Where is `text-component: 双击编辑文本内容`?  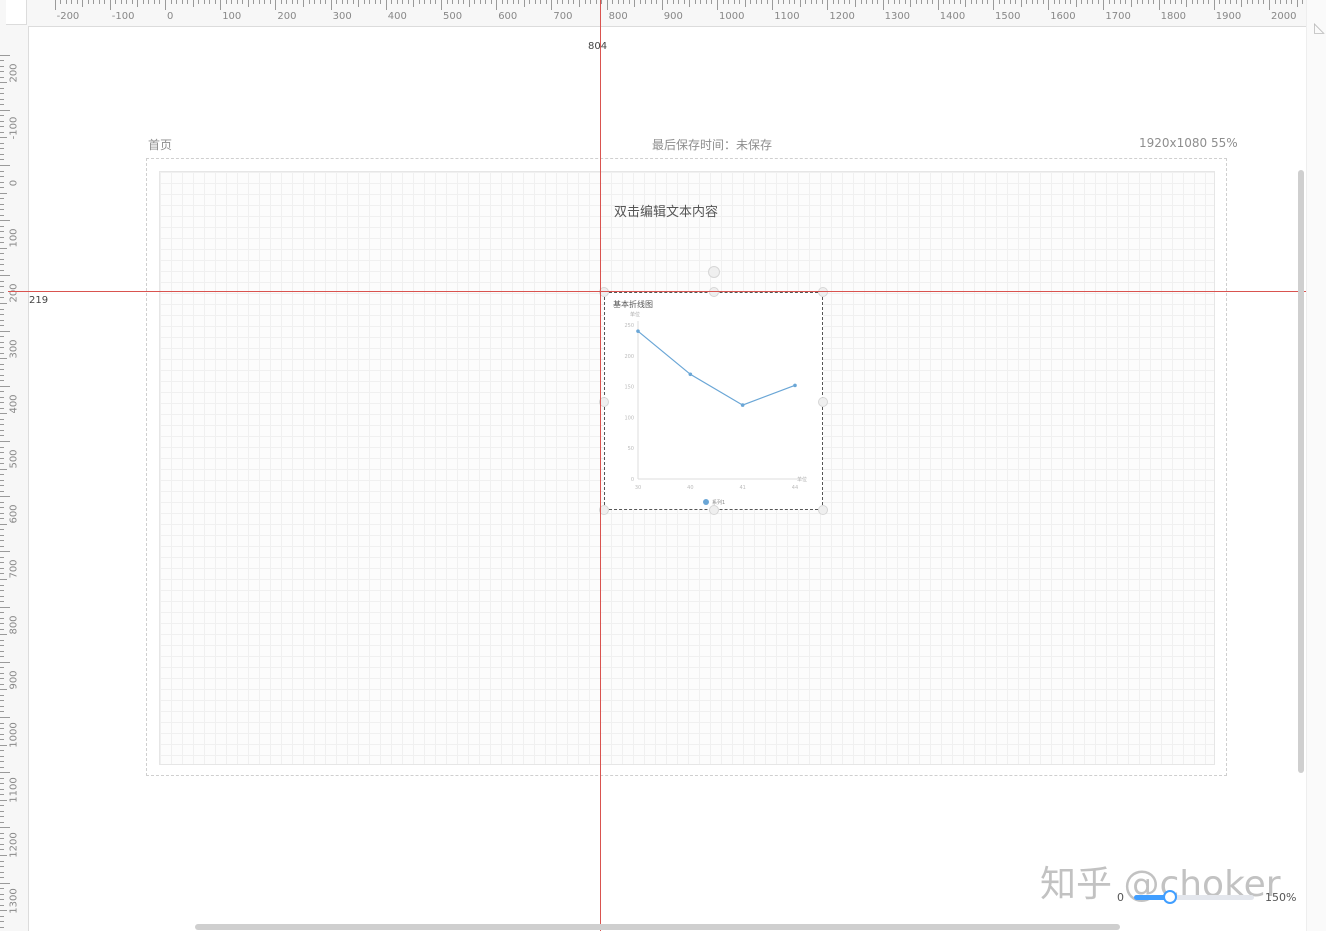 text-component: 双击编辑文本内容 is located at coordinates (666, 210).